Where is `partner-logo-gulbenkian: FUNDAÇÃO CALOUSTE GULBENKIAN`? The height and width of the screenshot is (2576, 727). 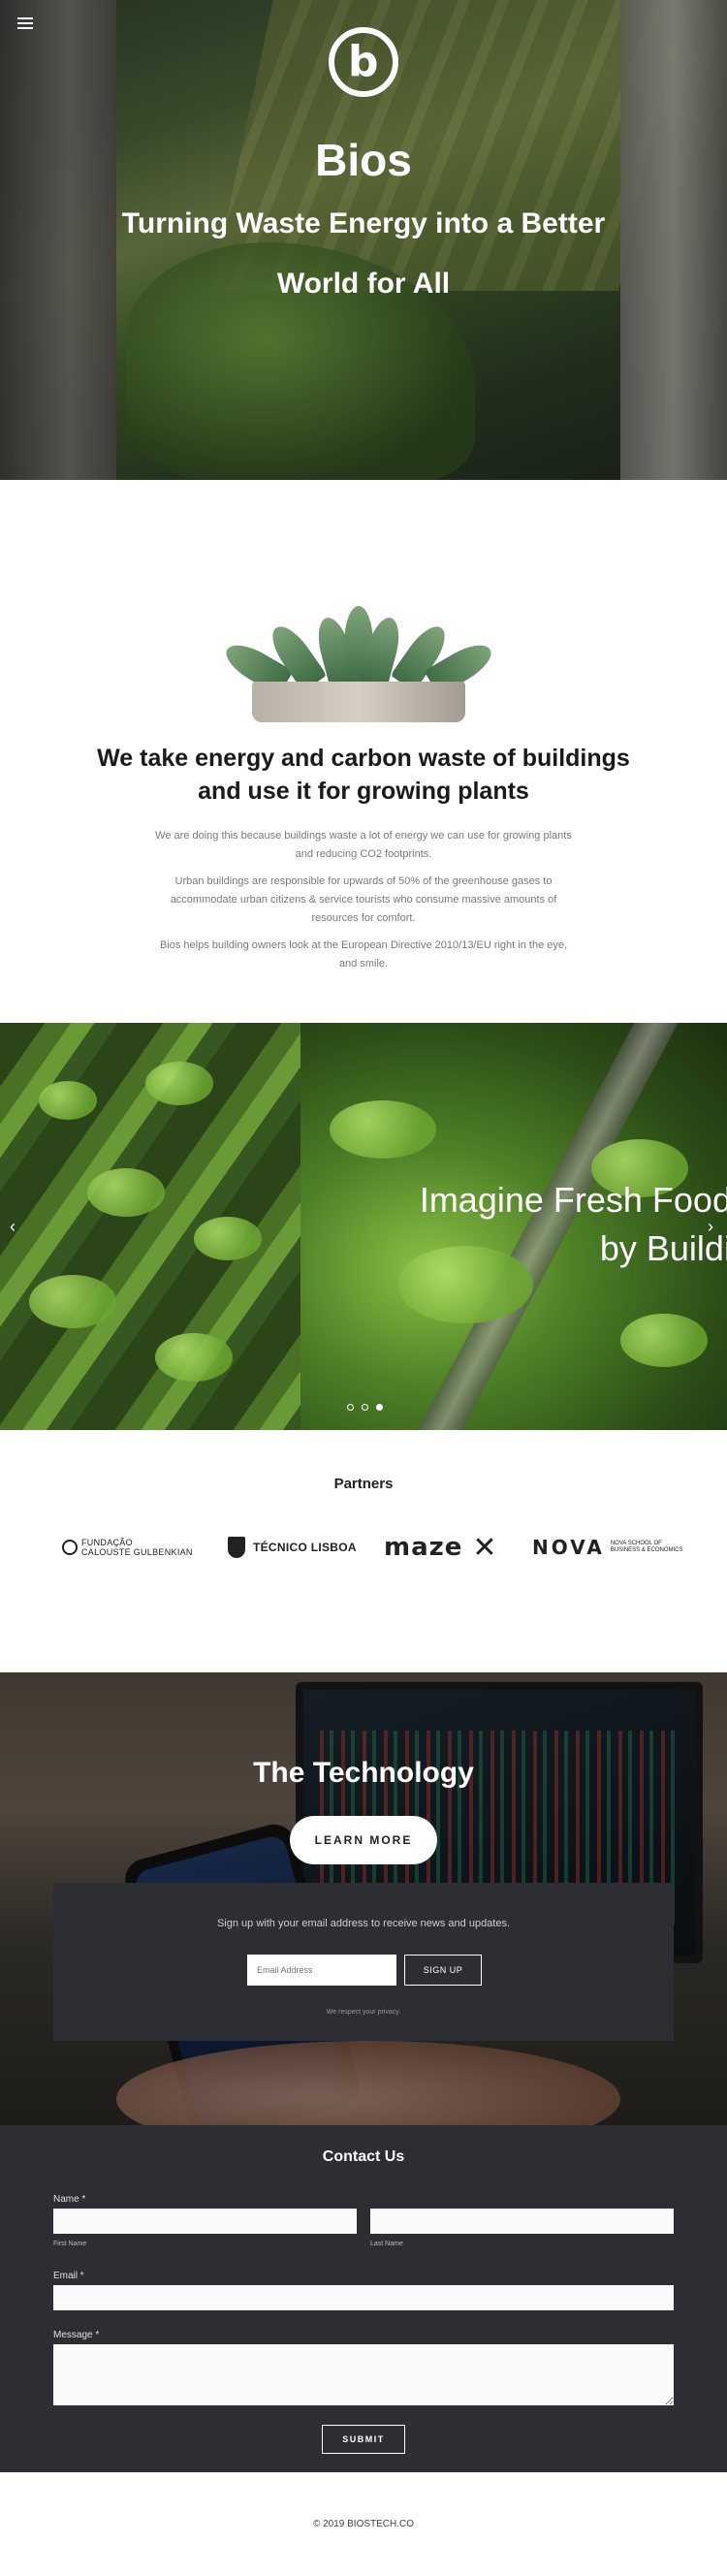
partner-logo-gulbenkian: FUNDAÇÃO CALOUSTE GULBENKIAN is located at coordinates (128, 1547).